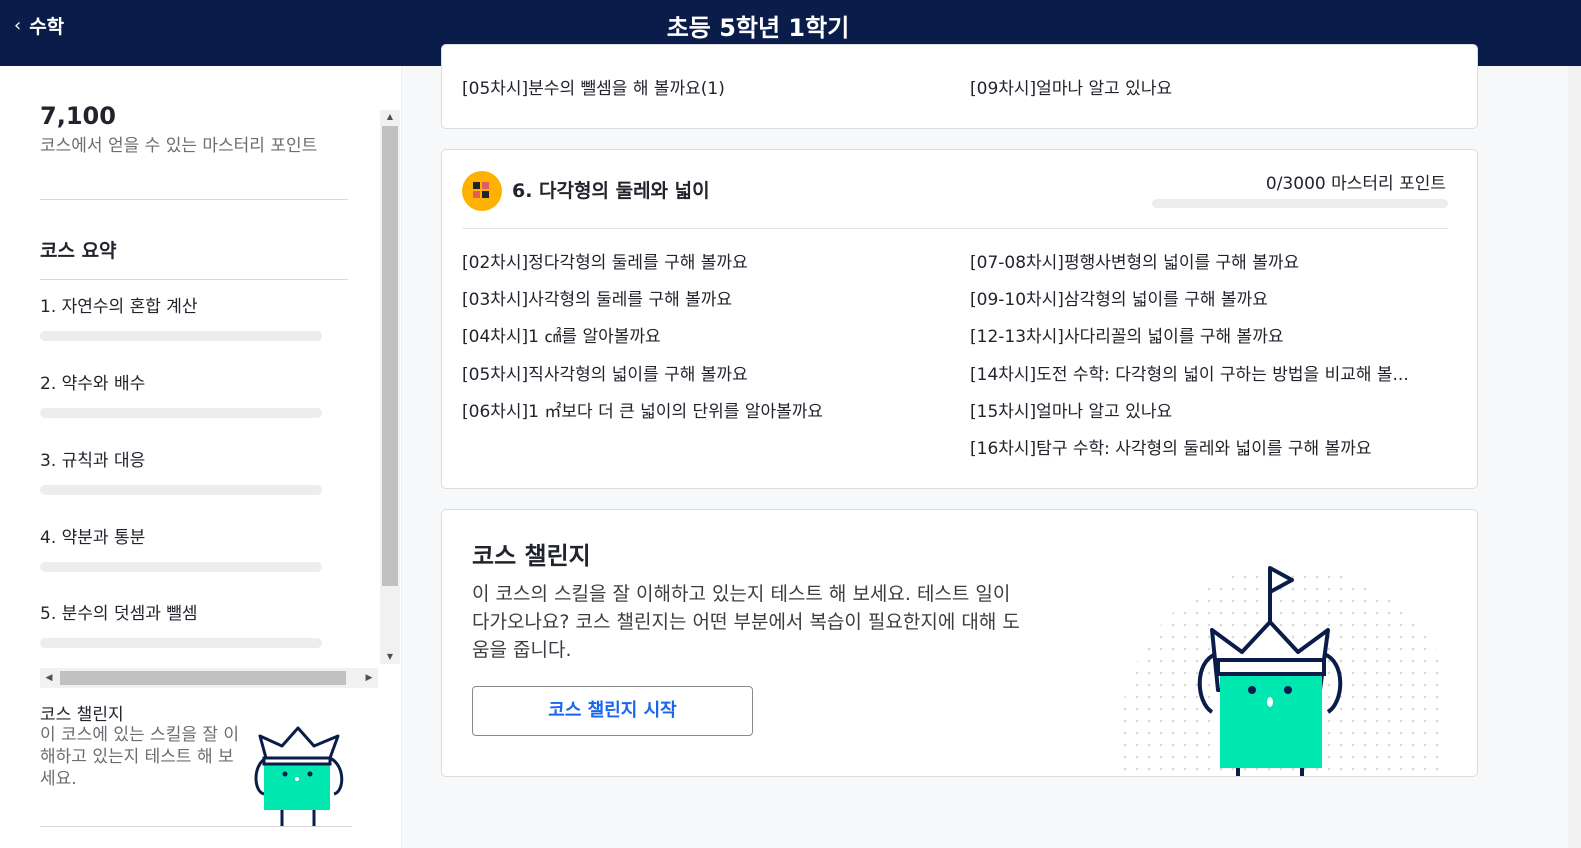  I want to click on unit-card-5: [05차시]분수의 뺄셈을 해 볼까요(1) [09차시]얼마나 알고 있나요, so click(959, 86).